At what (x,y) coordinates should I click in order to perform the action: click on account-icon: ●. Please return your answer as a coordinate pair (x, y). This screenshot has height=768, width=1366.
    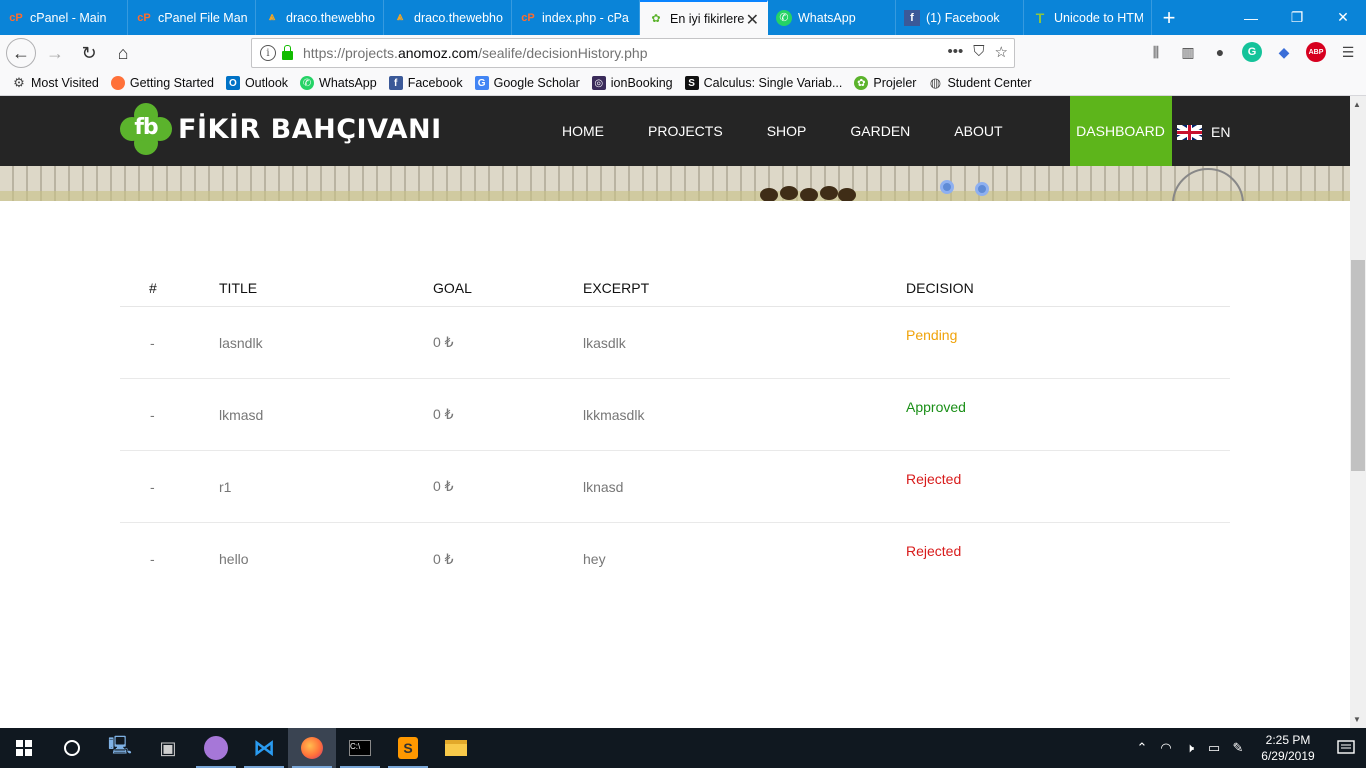
    Looking at the image, I should click on (1220, 52).